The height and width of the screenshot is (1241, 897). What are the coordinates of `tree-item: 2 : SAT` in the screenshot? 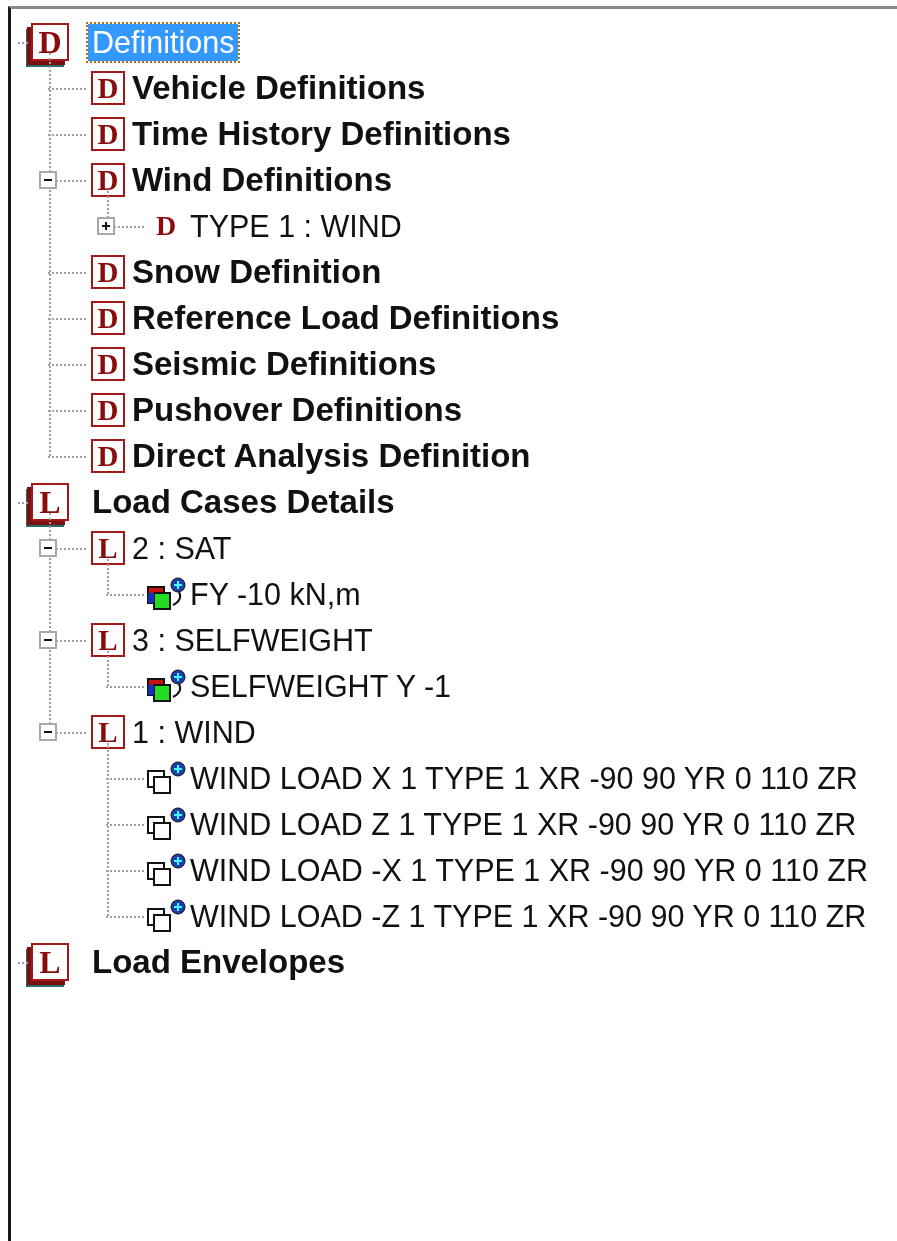 It's located at (182, 548).